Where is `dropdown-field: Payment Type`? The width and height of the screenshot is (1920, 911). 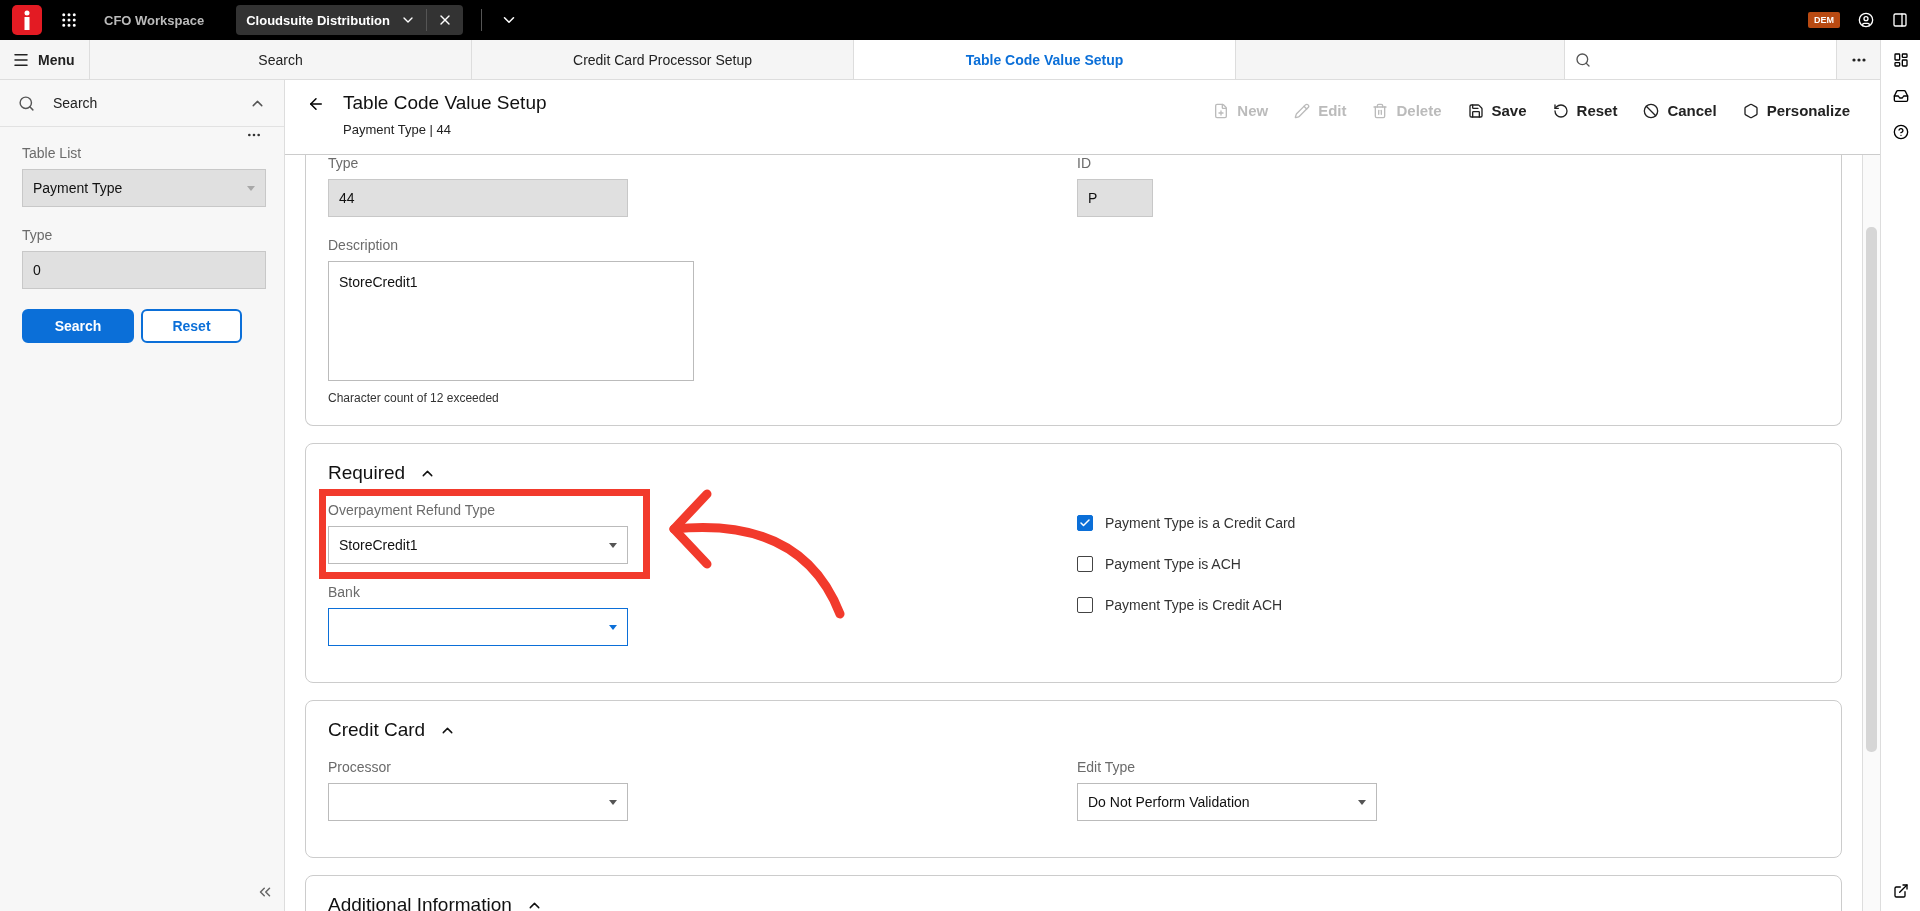
dropdown-field: Payment Type is located at coordinates (144, 188).